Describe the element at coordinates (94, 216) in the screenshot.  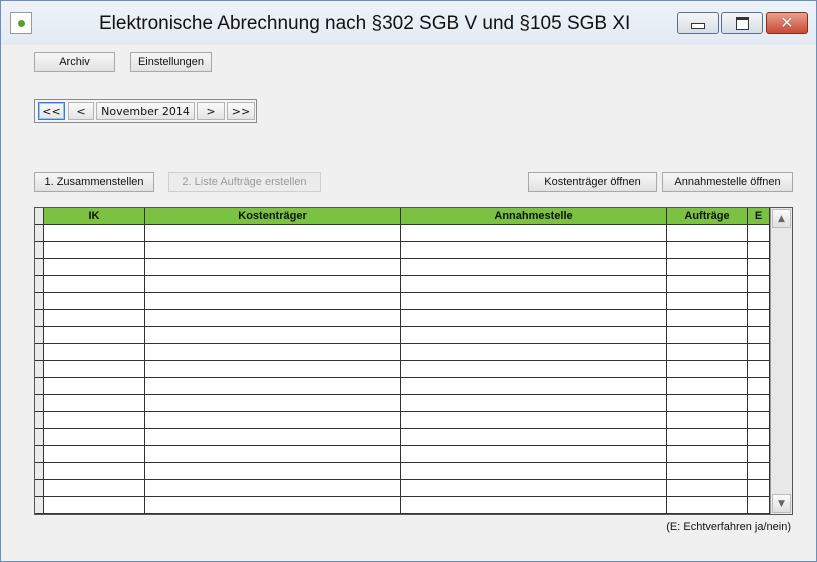
I see `column-header-ik: IK` at that location.